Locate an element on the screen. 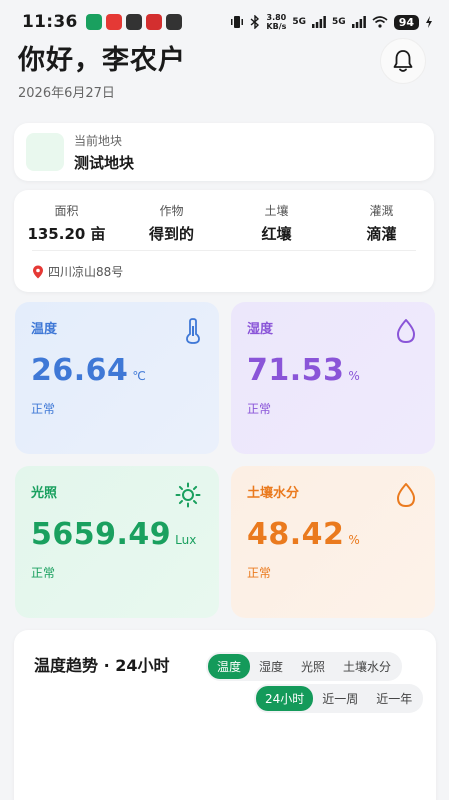  soil-moisture-tile: 土壤水分 48.42 % 正常 is located at coordinates (333, 542).